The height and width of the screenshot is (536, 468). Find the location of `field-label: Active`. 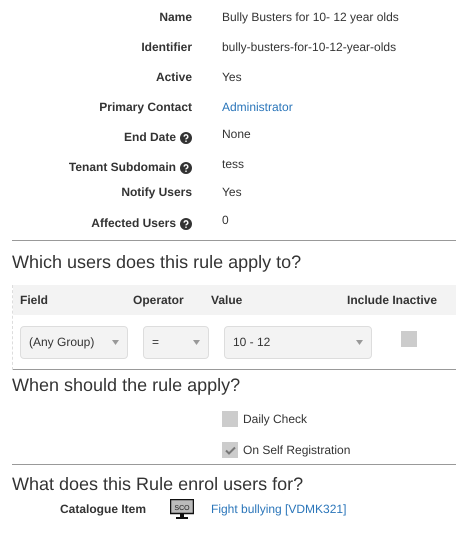

field-label: Active is located at coordinates (174, 77).